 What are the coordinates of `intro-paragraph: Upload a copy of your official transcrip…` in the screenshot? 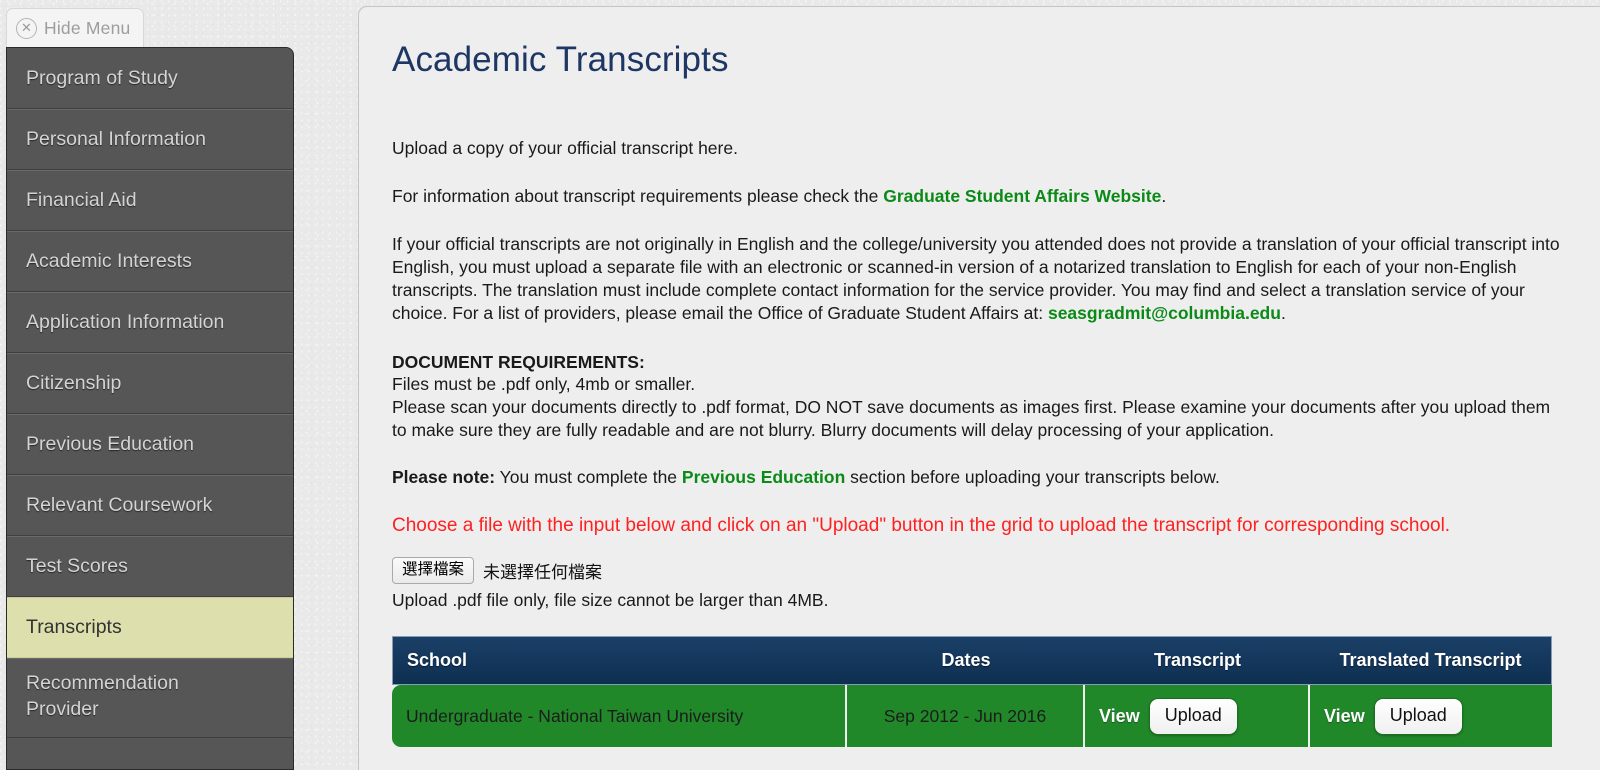 It's located at (565, 148).